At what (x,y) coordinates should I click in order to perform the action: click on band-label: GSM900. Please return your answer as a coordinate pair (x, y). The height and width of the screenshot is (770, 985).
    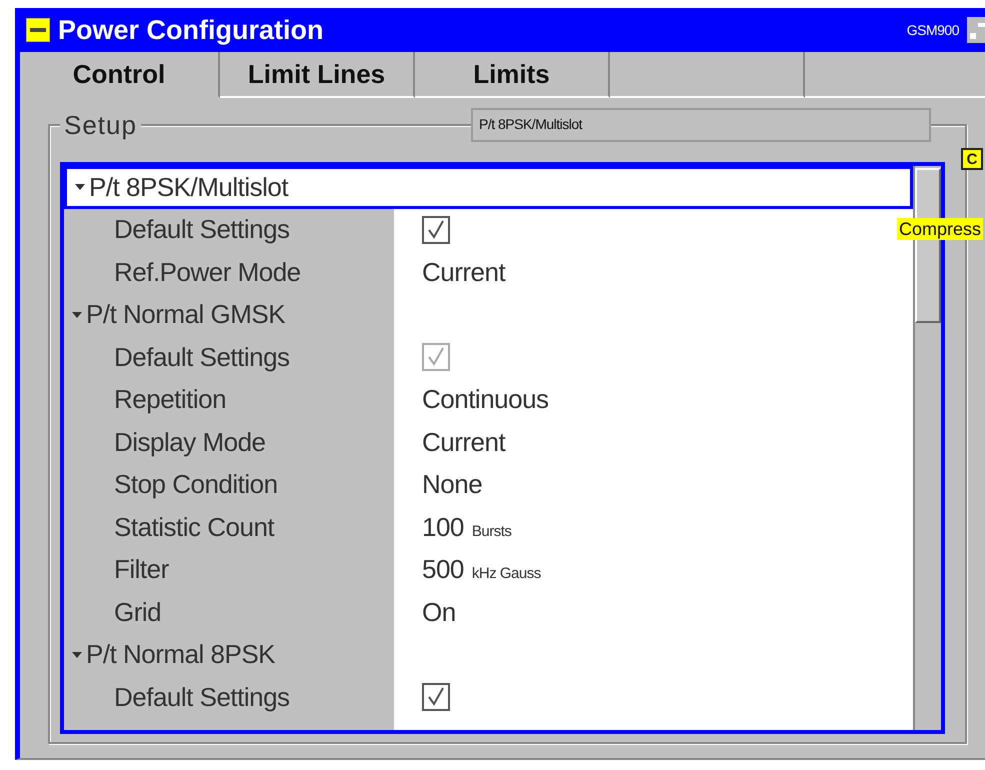
    Looking at the image, I should click on (932, 30).